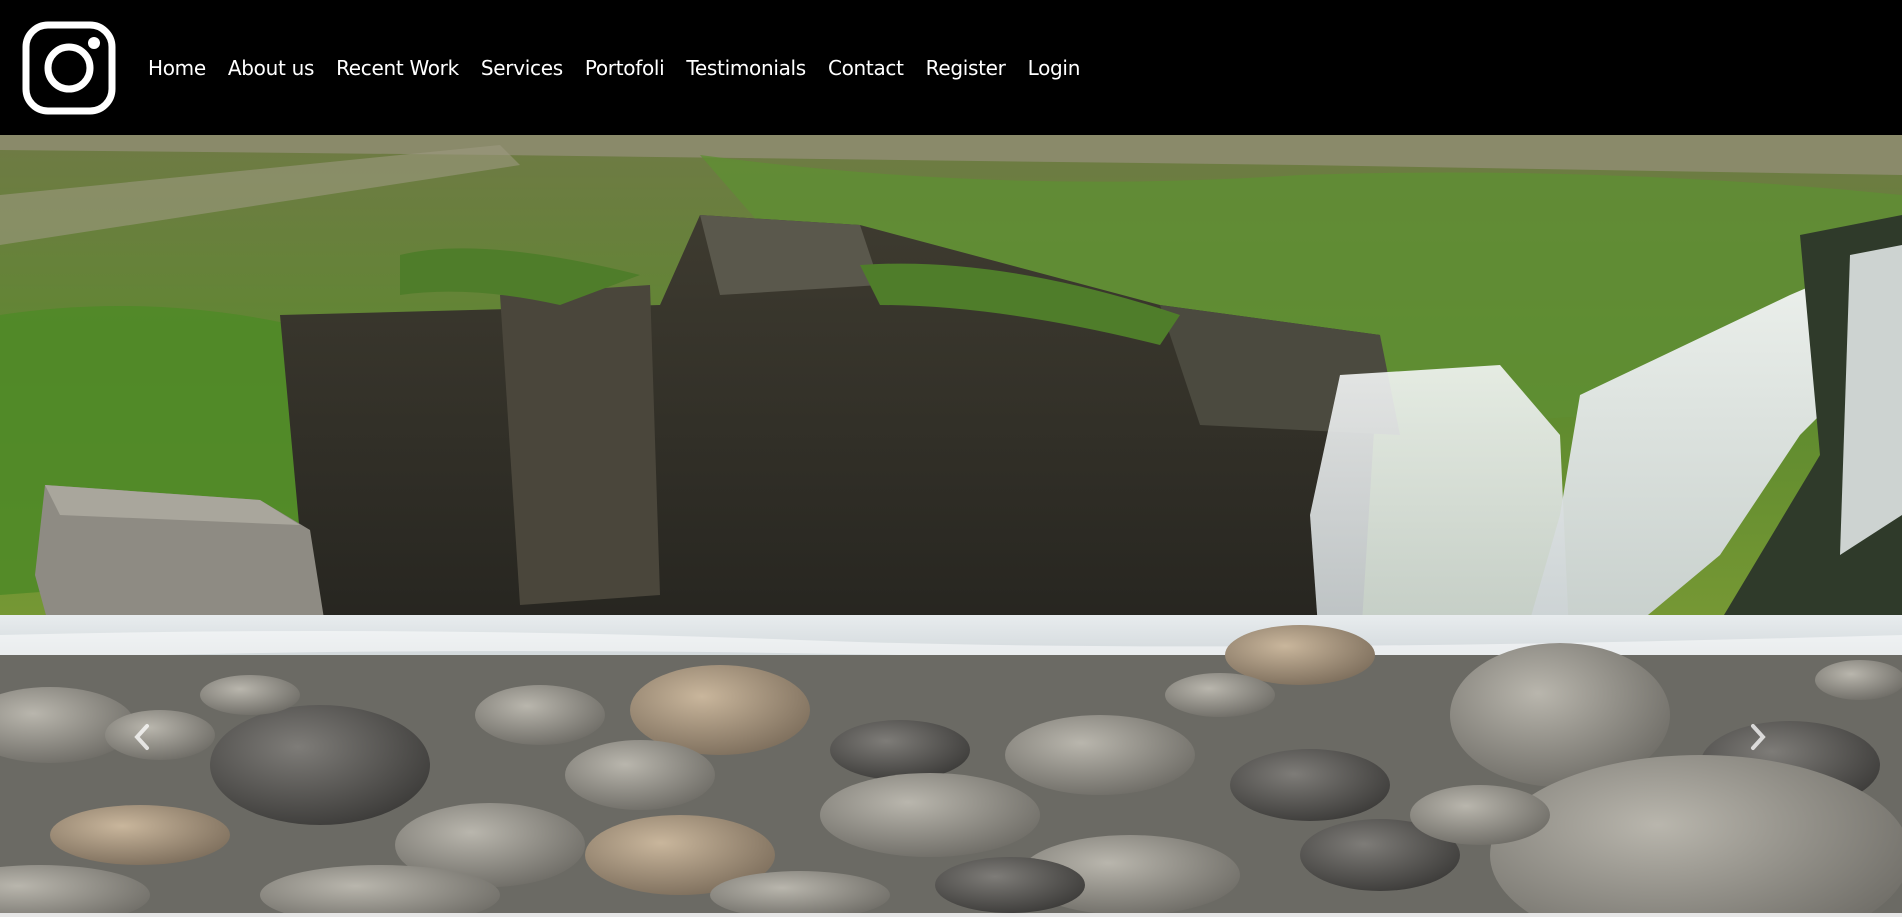 The image size is (1902, 917). What do you see at coordinates (746, 68) in the screenshot?
I see `nav-link-testimonials: Testimonials` at bounding box center [746, 68].